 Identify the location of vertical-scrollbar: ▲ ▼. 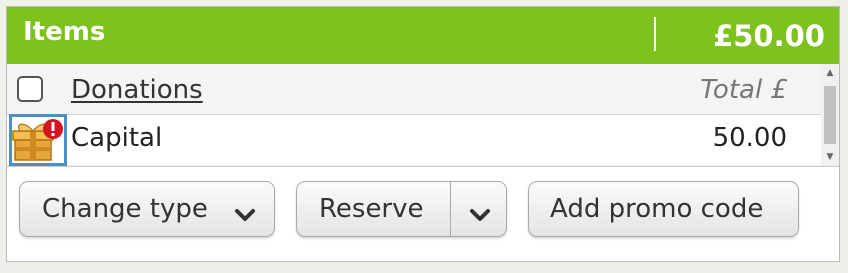
(830, 115).